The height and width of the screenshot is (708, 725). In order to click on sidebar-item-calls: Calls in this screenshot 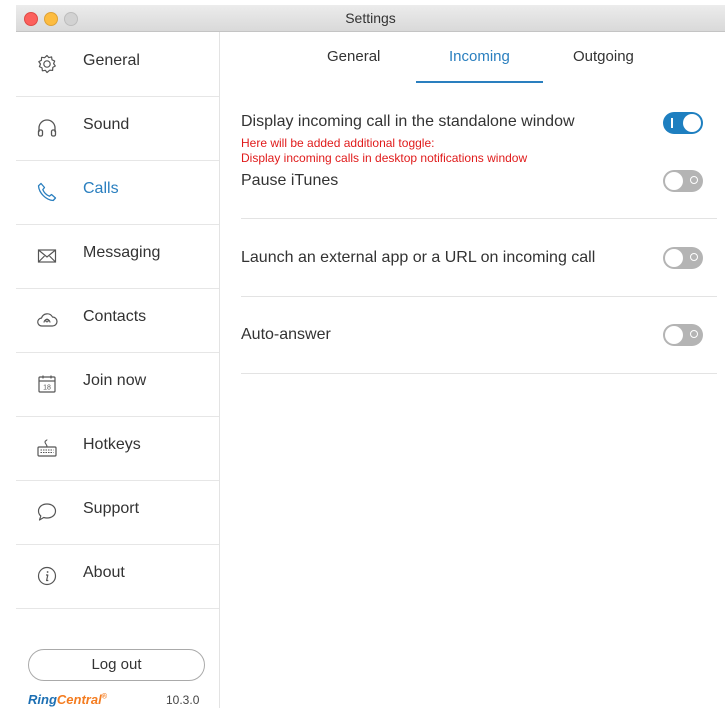, I will do `click(117, 192)`.